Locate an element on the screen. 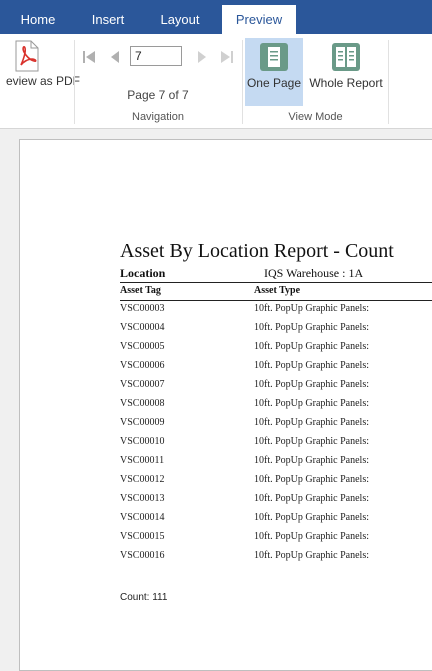 The height and width of the screenshot is (671, 432). asset-tag-cell: VSC00010 is located at coordinates (142, 441).